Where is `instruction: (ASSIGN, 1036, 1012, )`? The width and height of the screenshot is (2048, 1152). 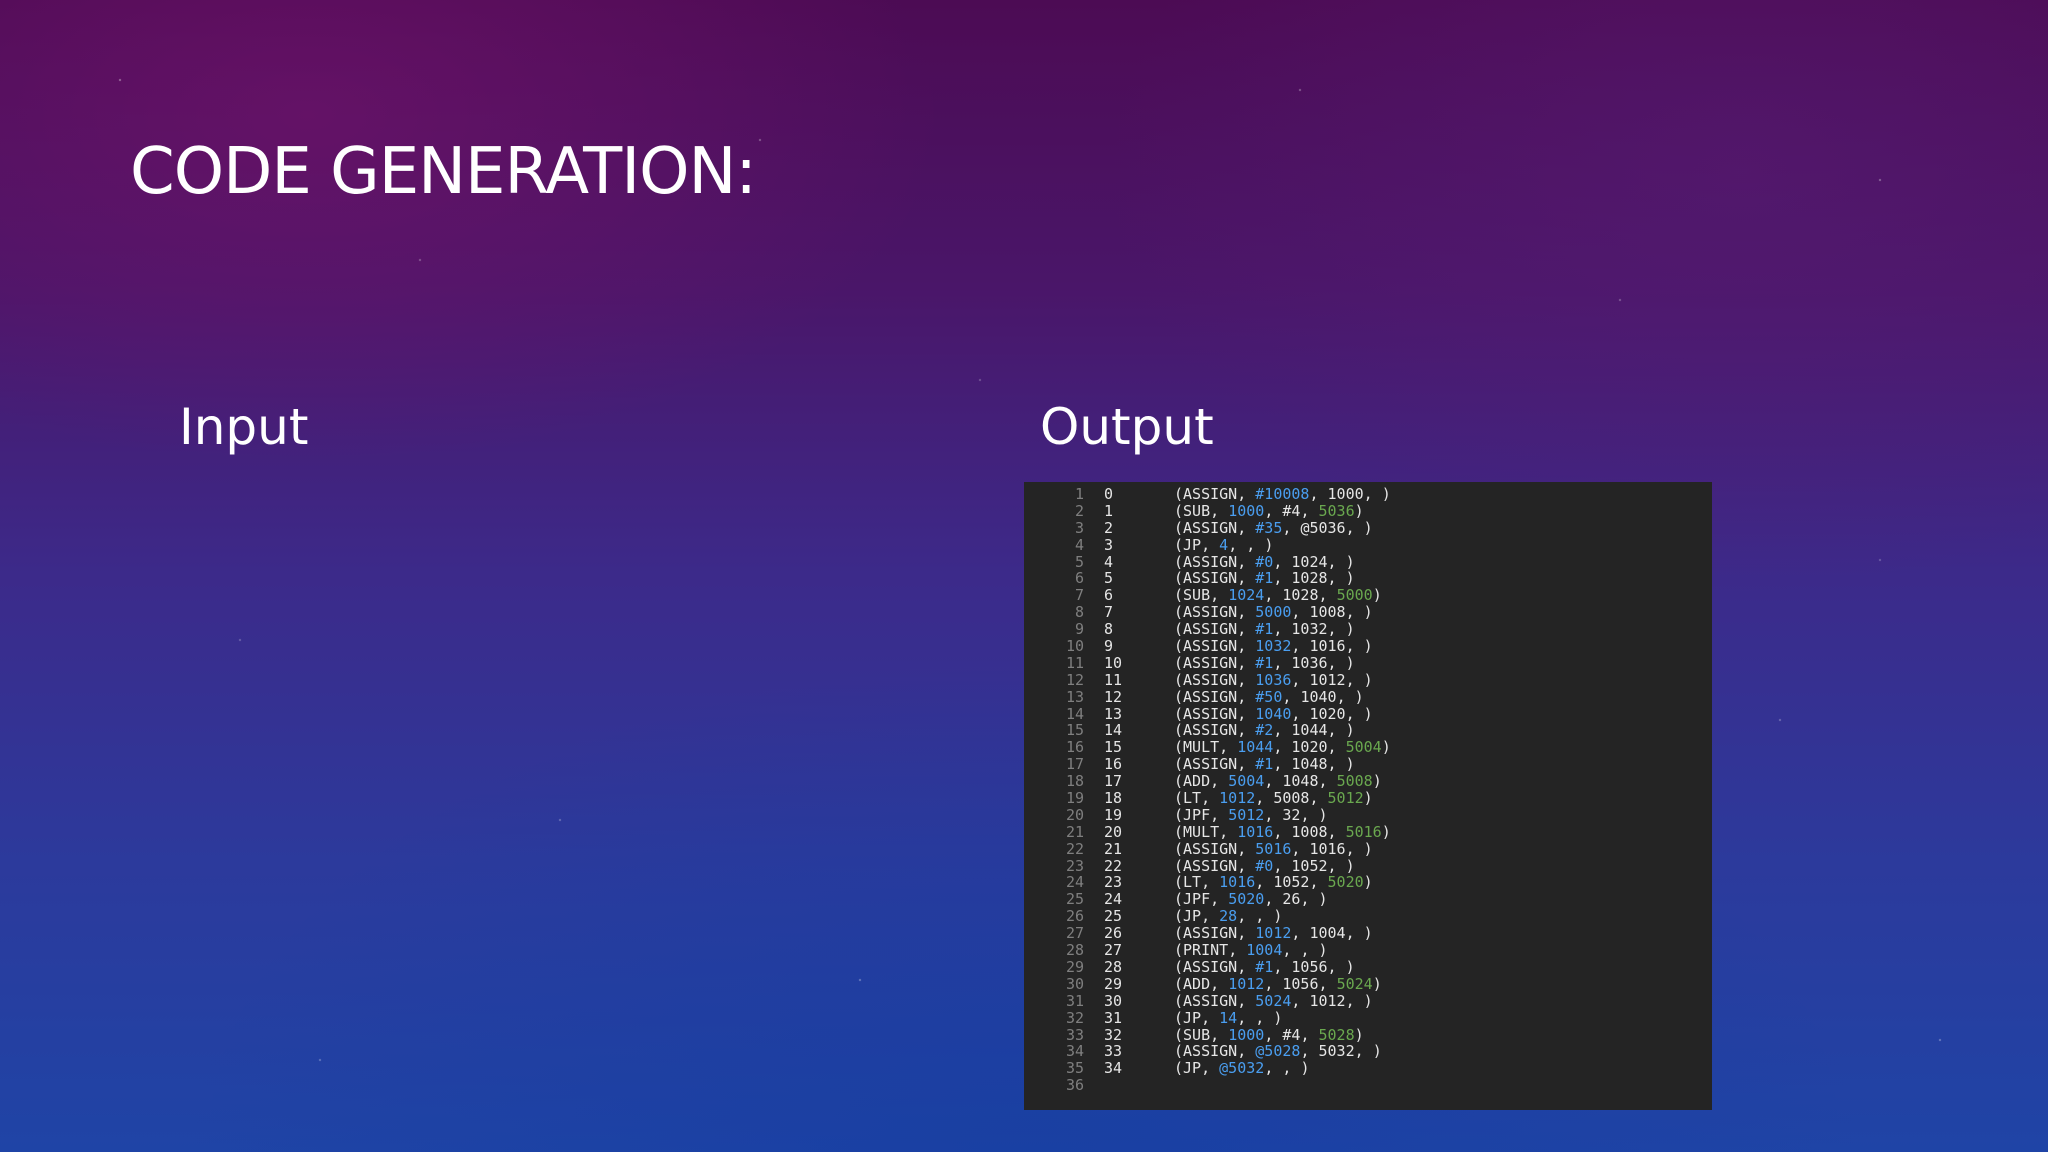 instruction: (ASSIGN, 1036, 1012, ) is located at coordinates (1273, 680).